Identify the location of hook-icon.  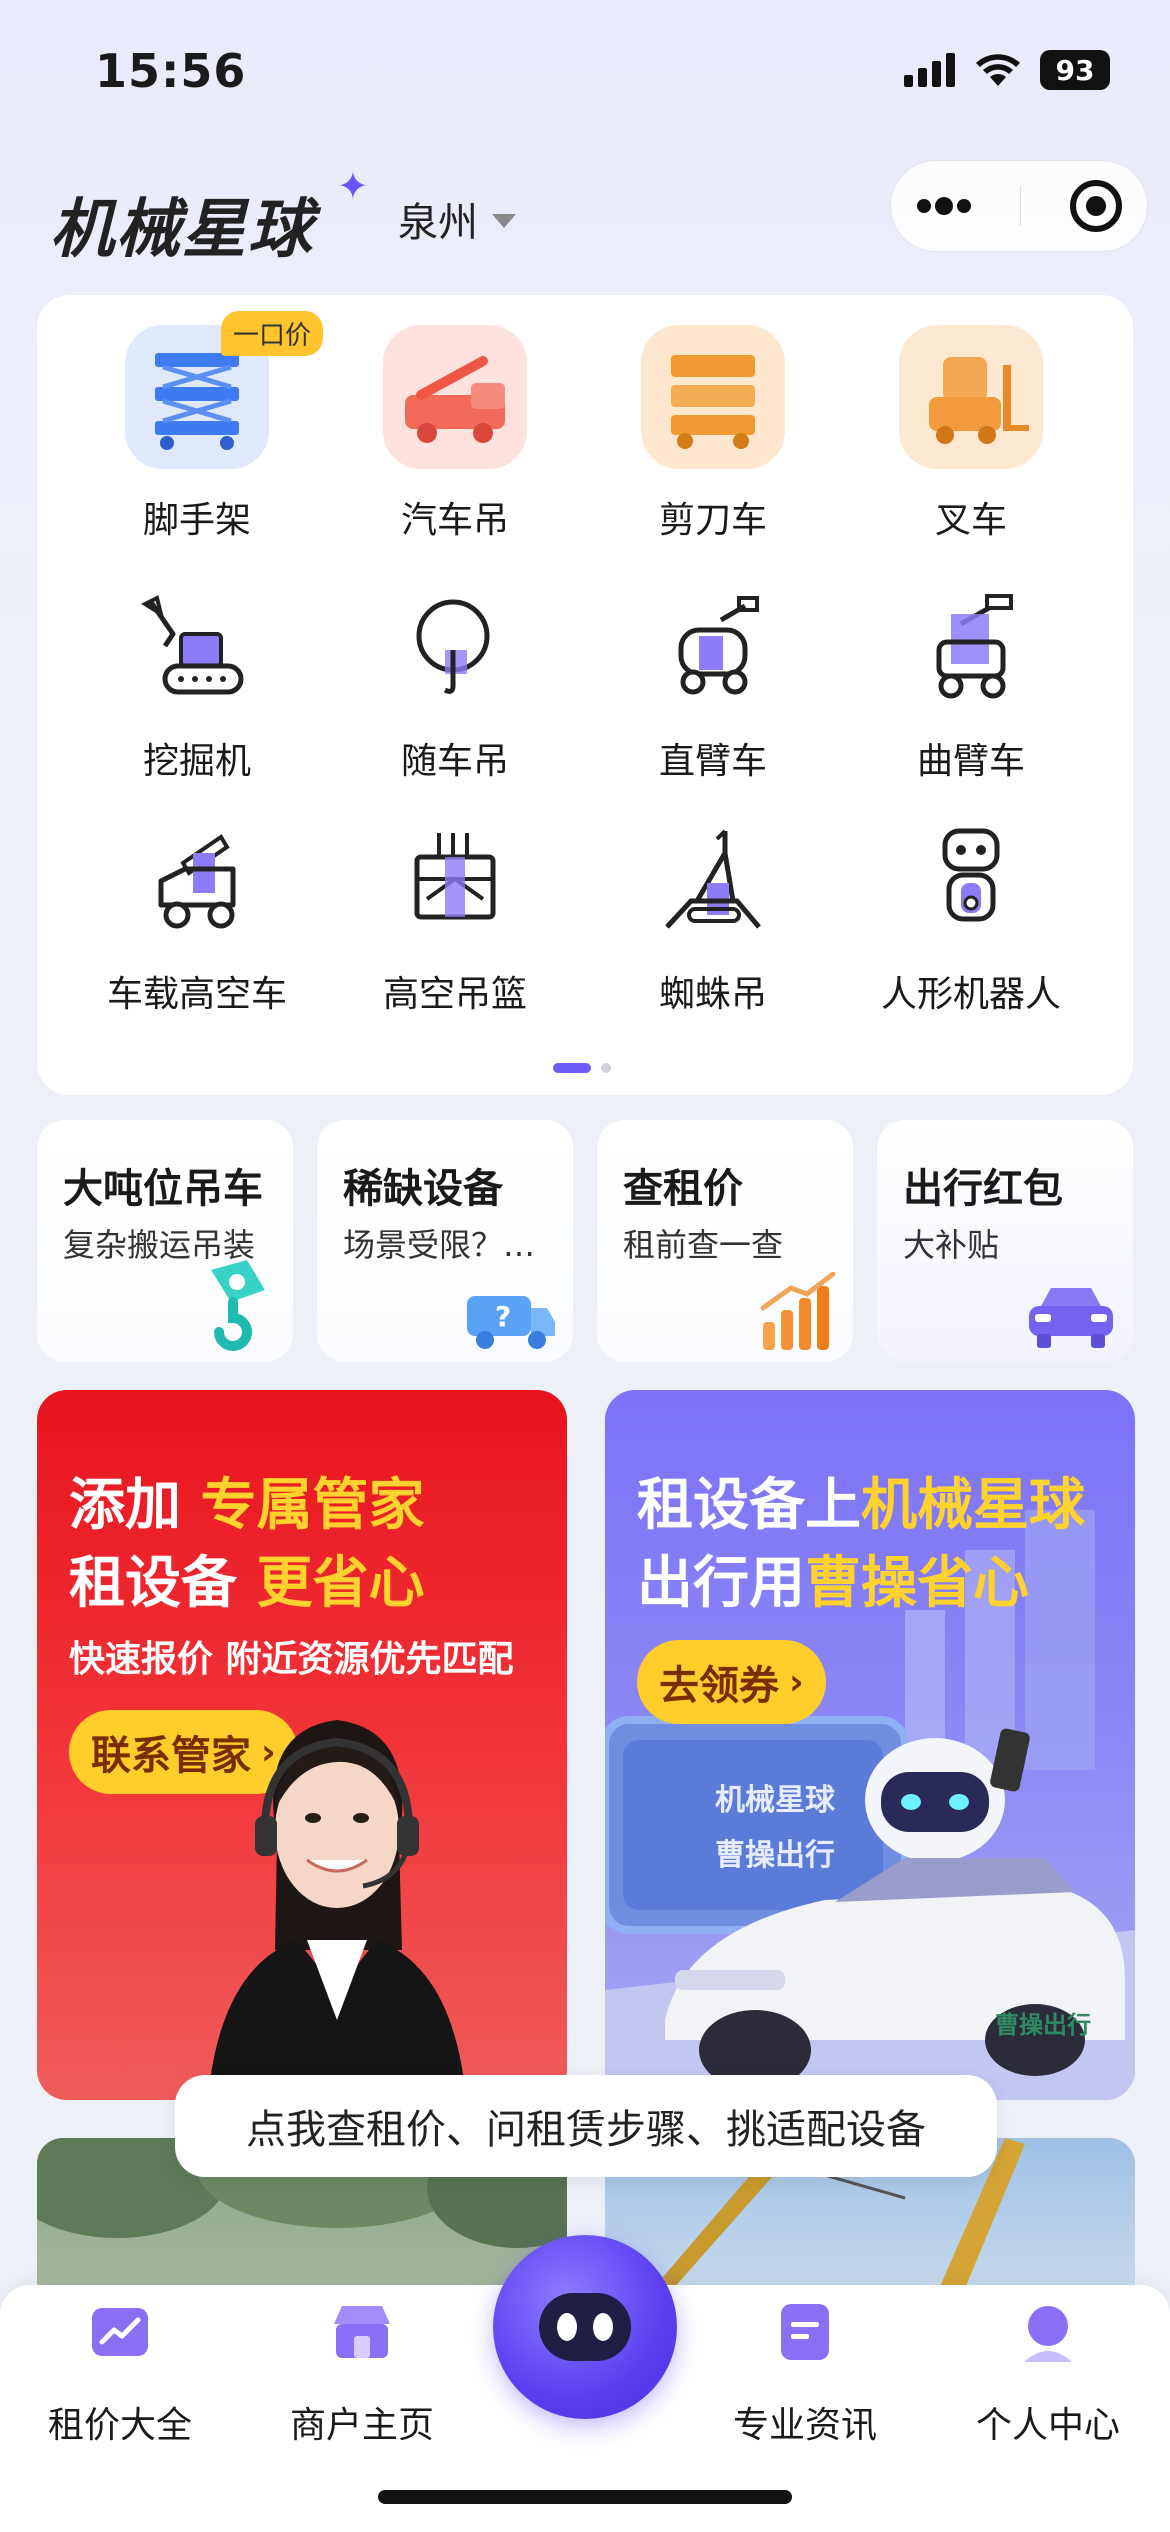
(238, 1305).